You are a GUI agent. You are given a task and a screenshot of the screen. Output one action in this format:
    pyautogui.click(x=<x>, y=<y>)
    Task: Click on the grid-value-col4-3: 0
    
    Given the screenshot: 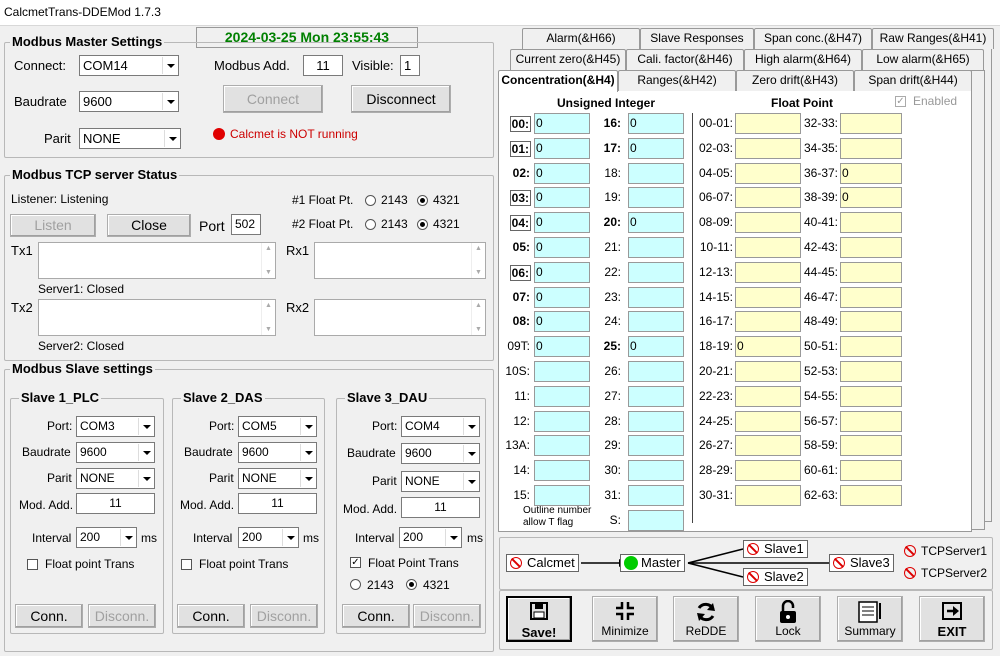 What is the action you would take?
    pyautogui.click(x=871, y=197)
    